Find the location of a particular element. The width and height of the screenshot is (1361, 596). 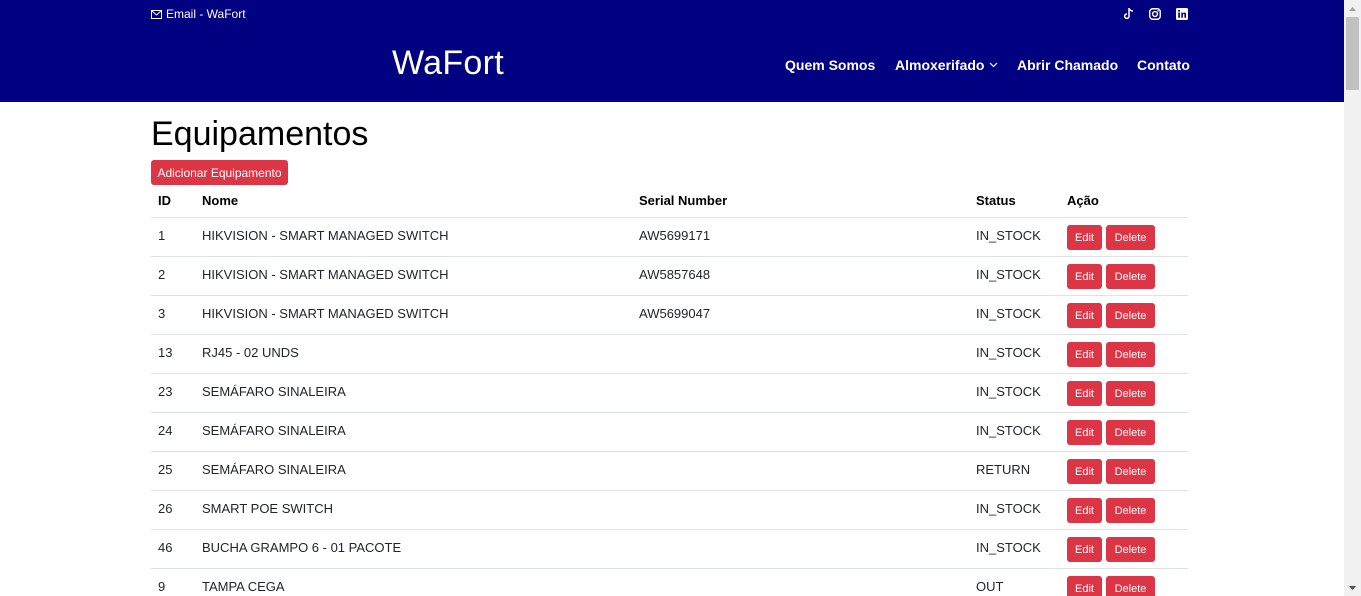

cell-id: 9 is located at coordinates (162, 586).